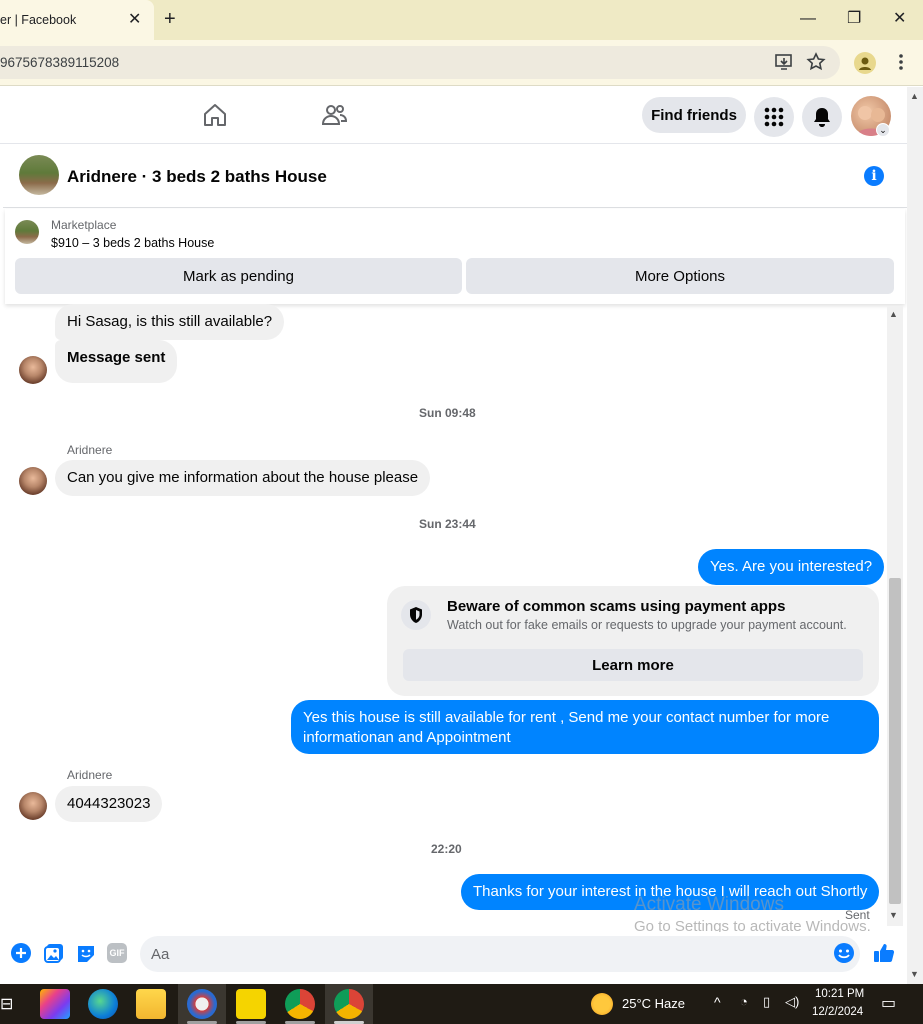 This screenshot has height=1024, width=923. I want to click on browser-profile-icon, so click(865, 63).